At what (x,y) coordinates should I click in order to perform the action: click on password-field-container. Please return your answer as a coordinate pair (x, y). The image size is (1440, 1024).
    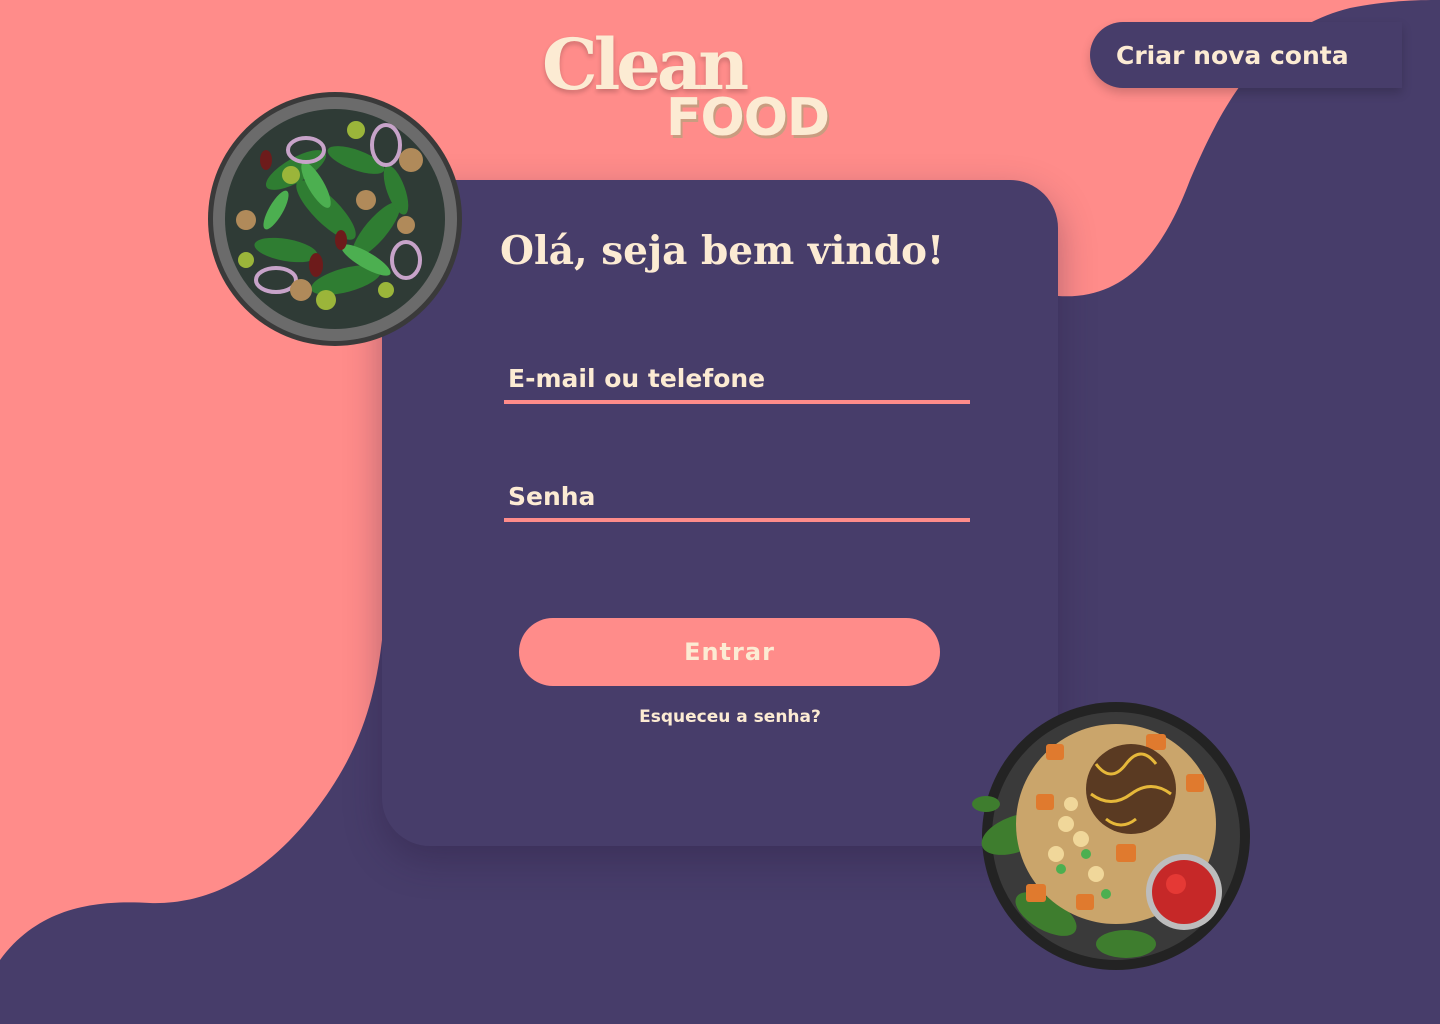
    Looking at the image, I should click on (741, 498).